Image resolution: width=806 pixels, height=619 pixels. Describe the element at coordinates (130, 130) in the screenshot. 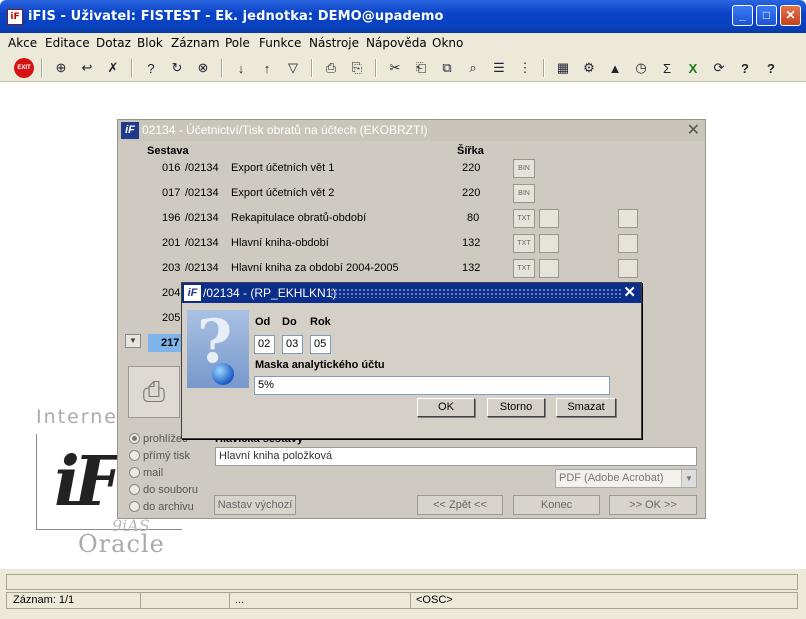

I see `ifis-window-icon: iF` at that location.